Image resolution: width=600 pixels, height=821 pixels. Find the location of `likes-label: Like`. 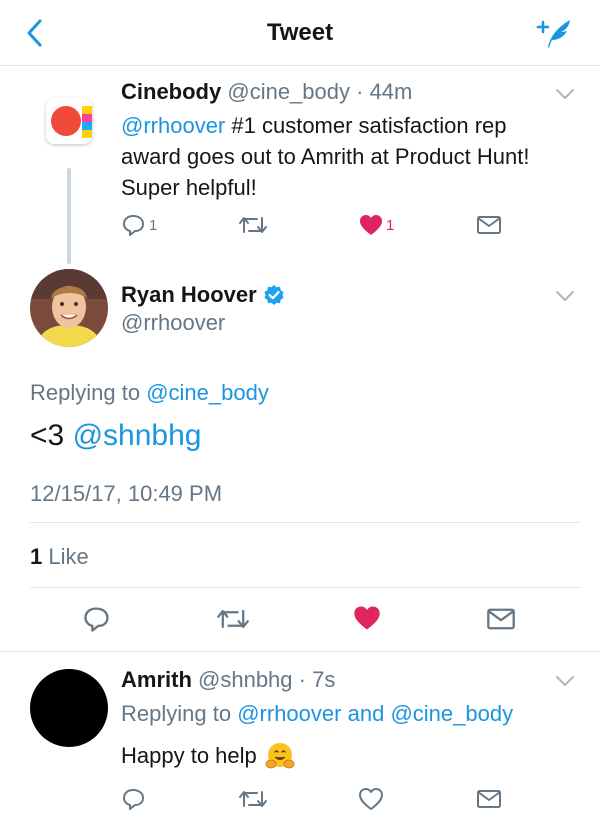

likes-label: Like is located at coordinates (68, 556).